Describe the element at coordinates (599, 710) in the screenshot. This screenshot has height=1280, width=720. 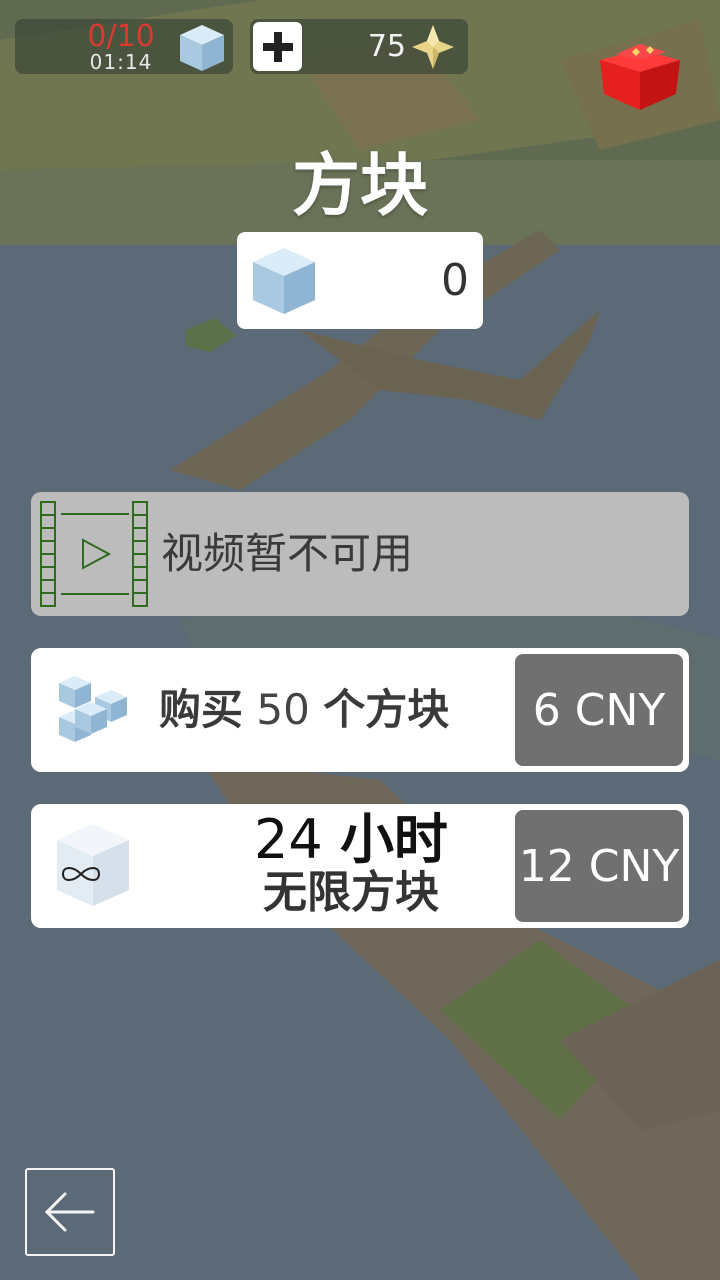
I see `buy-blocks-price-button: 6 CNY` at that location.